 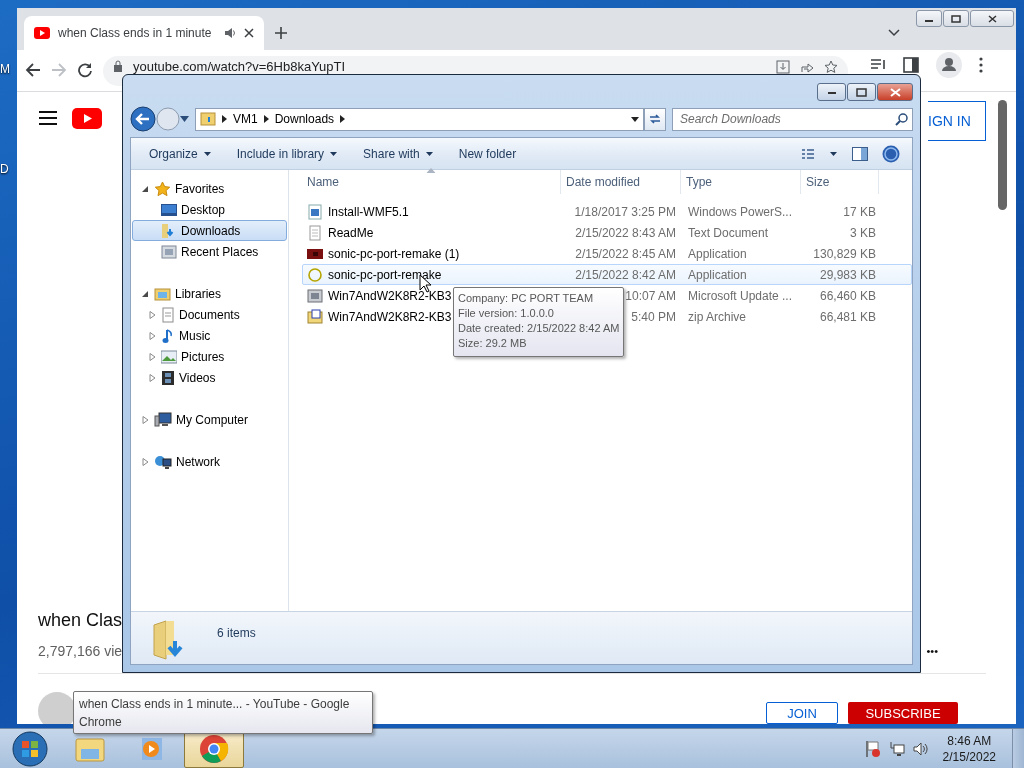 I want to click on navigation-item: My Computer, so click(x=209, y=419).